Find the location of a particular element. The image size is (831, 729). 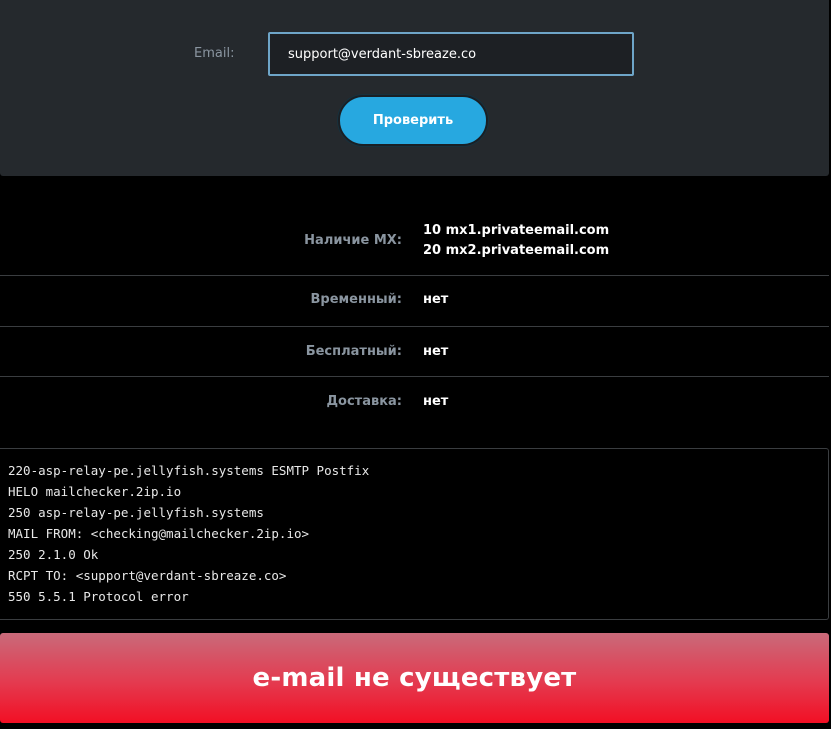

free-row: Бесплатный: нет is located at coordinates (414, 352).